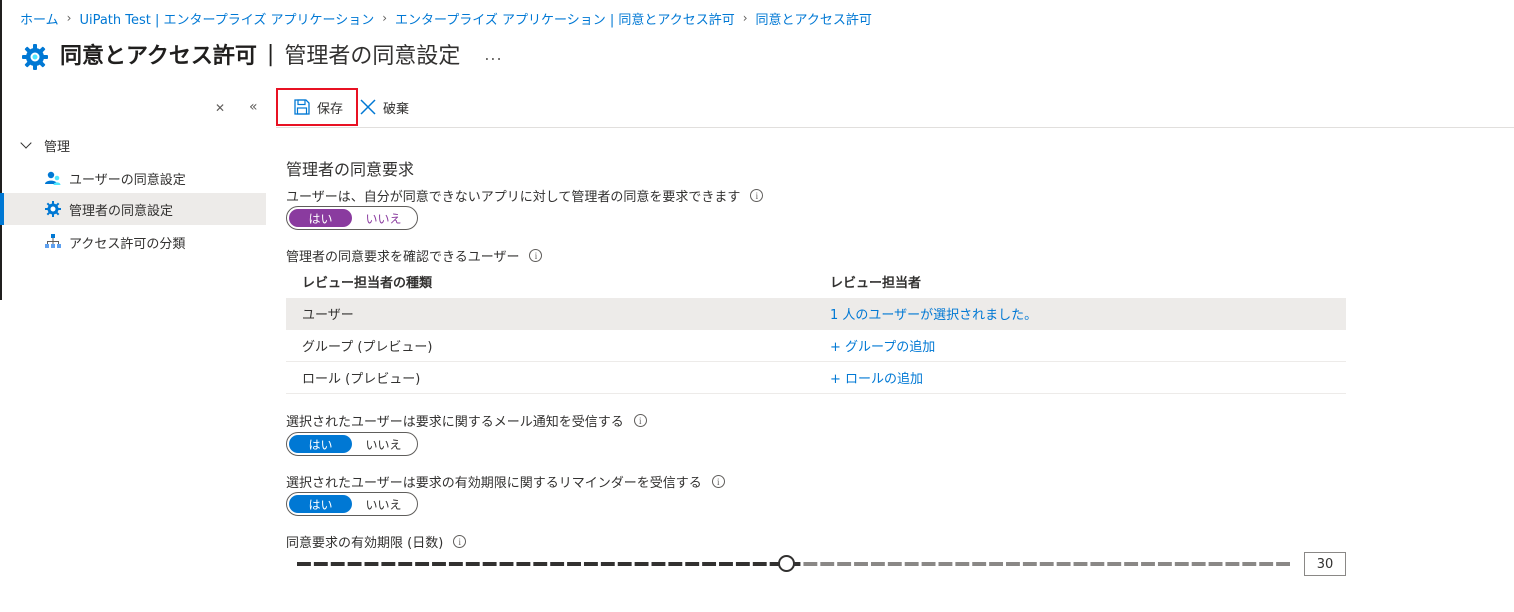 This screenshot has width=1514, height=612. I want to click on gear-icon, so click(53, 209).